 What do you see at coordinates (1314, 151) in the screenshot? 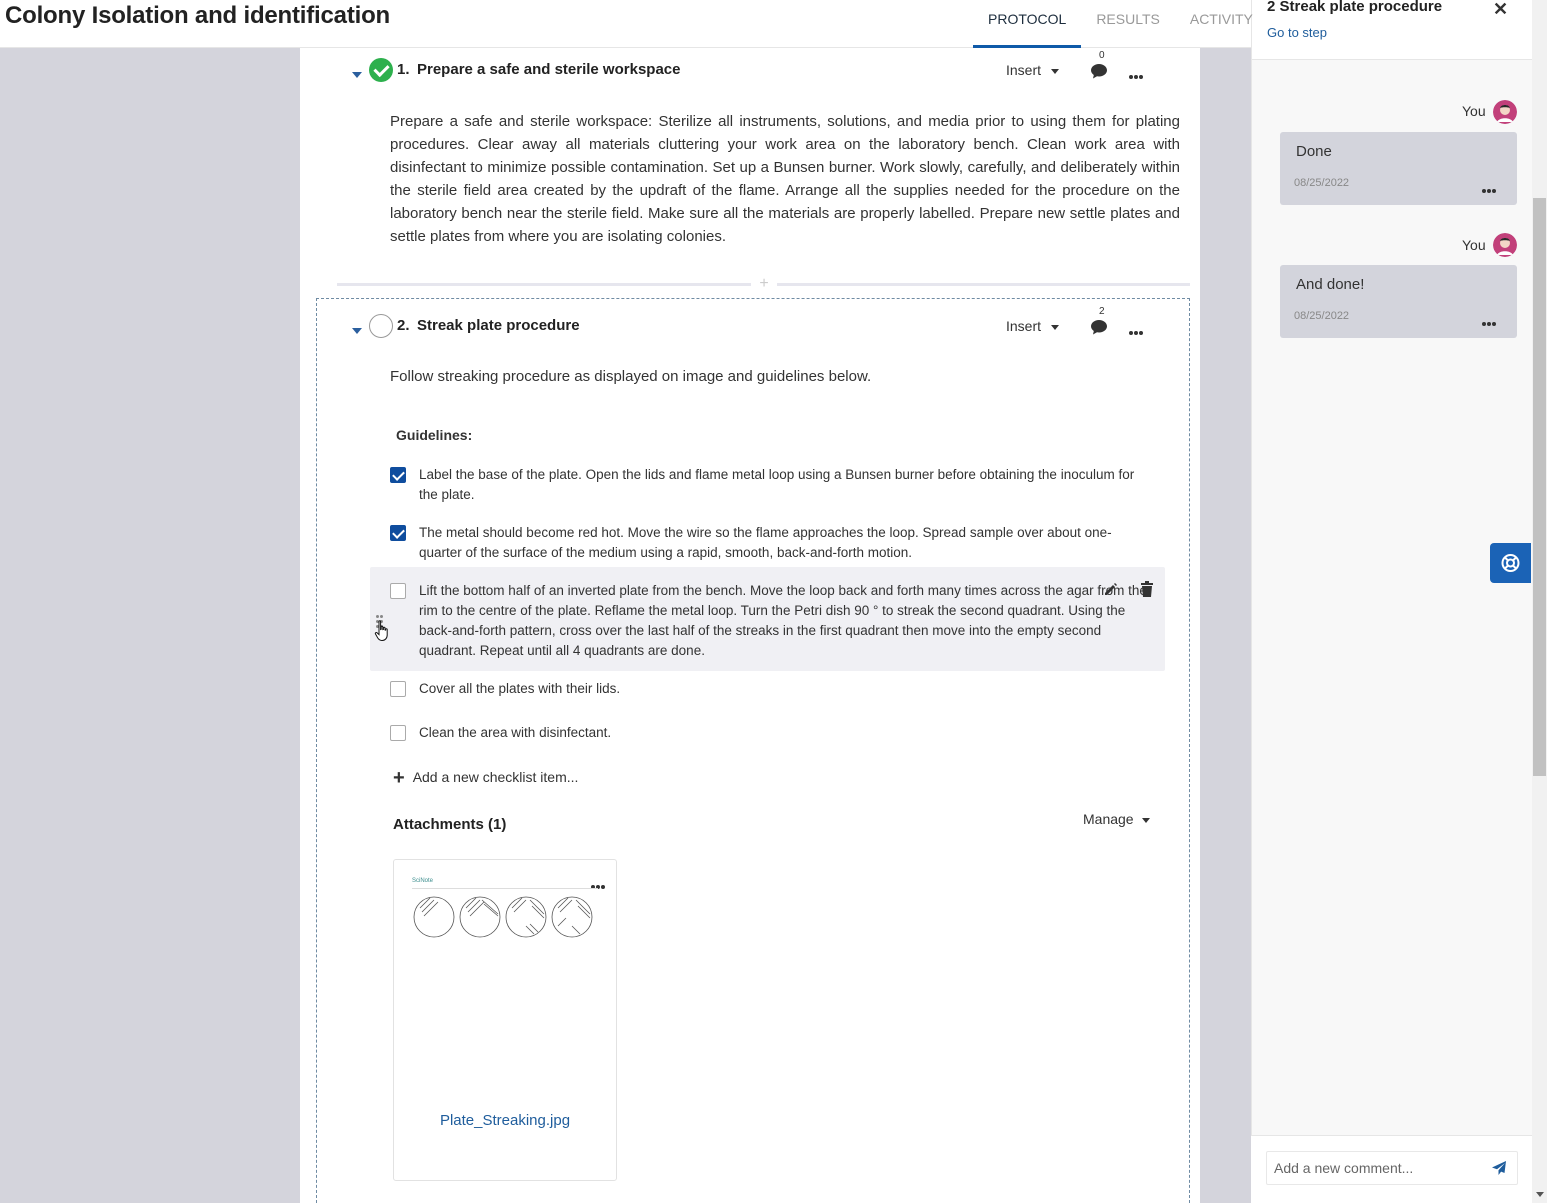
I see `comment-text: Done` at bounding box center [1314, 151].